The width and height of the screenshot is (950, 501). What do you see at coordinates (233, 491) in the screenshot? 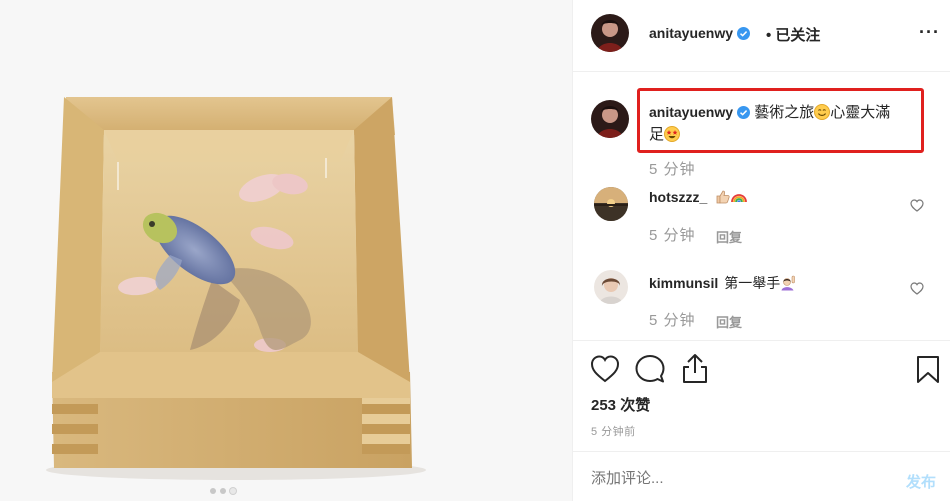
I see `carousel-dot-active` at bounding box center [233, 491].